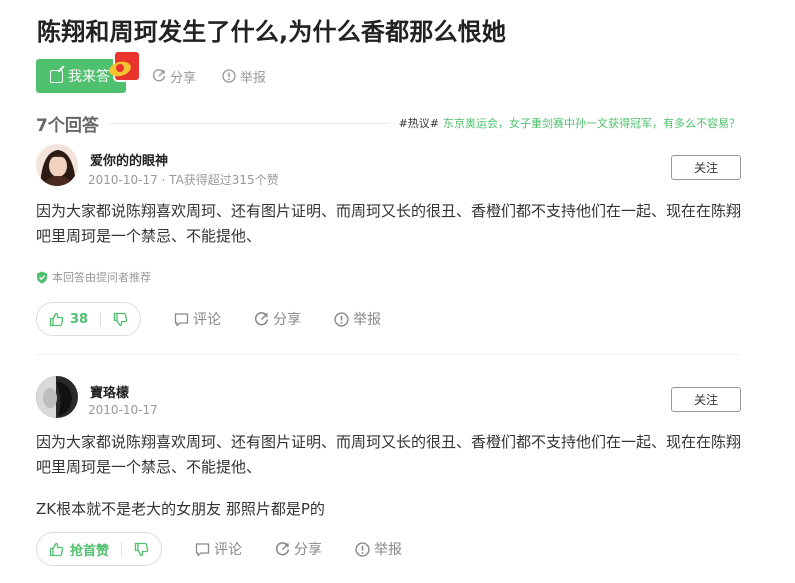  Describe the element at coordinates (101, 277) in the screenshot. I see `recommend-text: 本回答由提问者推荐` at that location.